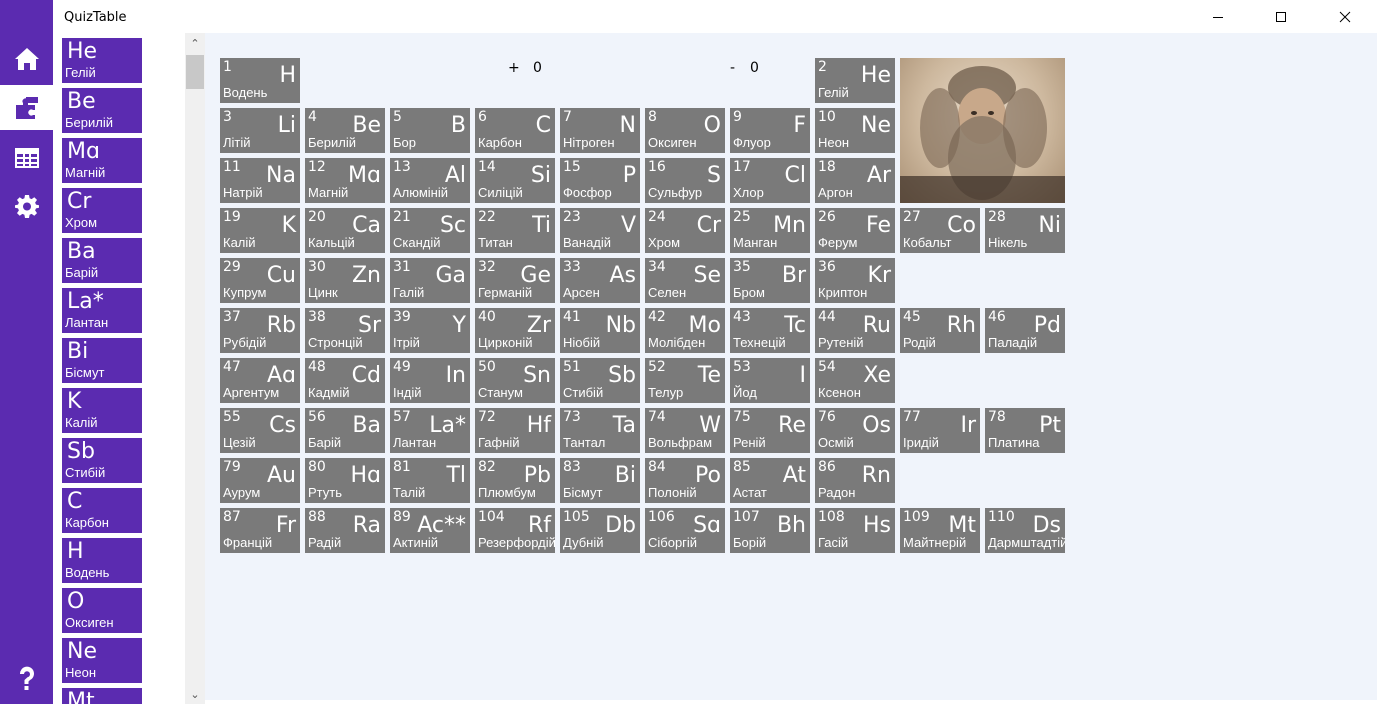  I want to click on element-cell: 77 Ir Іридій, so click(940, 430).